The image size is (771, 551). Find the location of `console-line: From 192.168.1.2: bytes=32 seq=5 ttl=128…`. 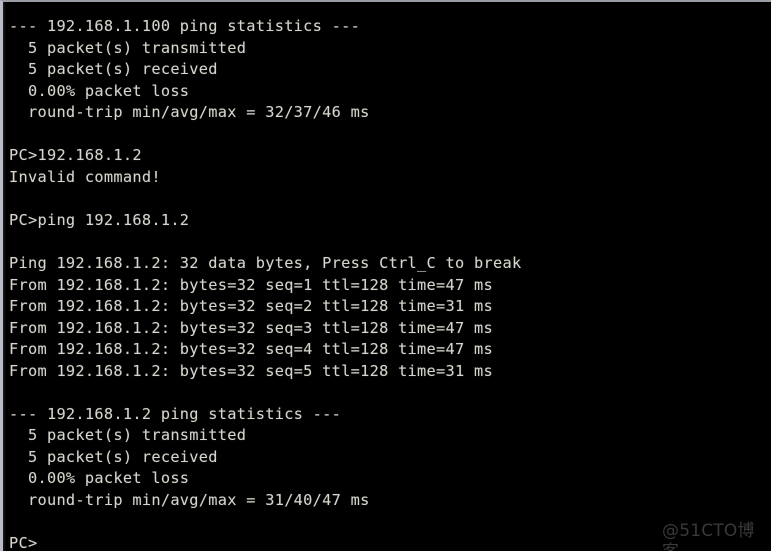

console-line: From 192.168.1.2: bytes=32 seq=5 ttl=128… is located at coordinates (251, 370).